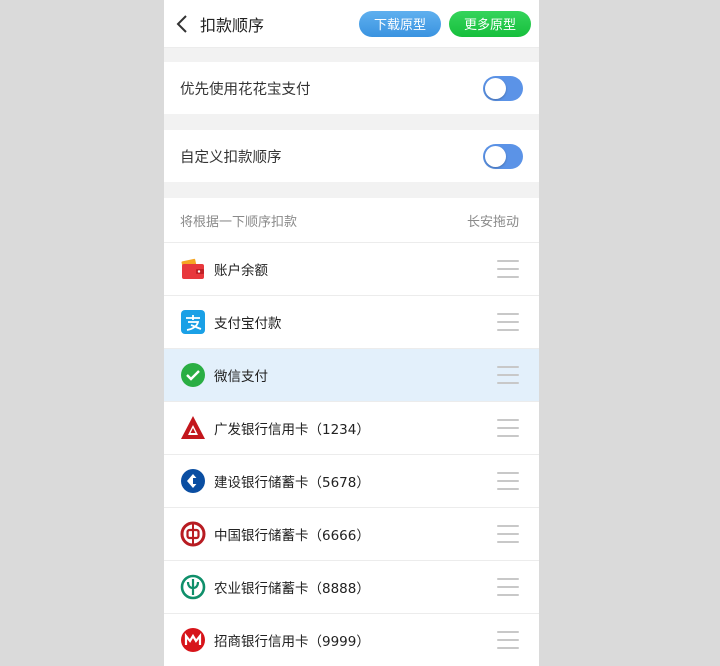  Describe the element at coordinates (292, 483) in the screenshot. I see `payment-item-label: 建设银行储蓄卡（5678）` at that location.